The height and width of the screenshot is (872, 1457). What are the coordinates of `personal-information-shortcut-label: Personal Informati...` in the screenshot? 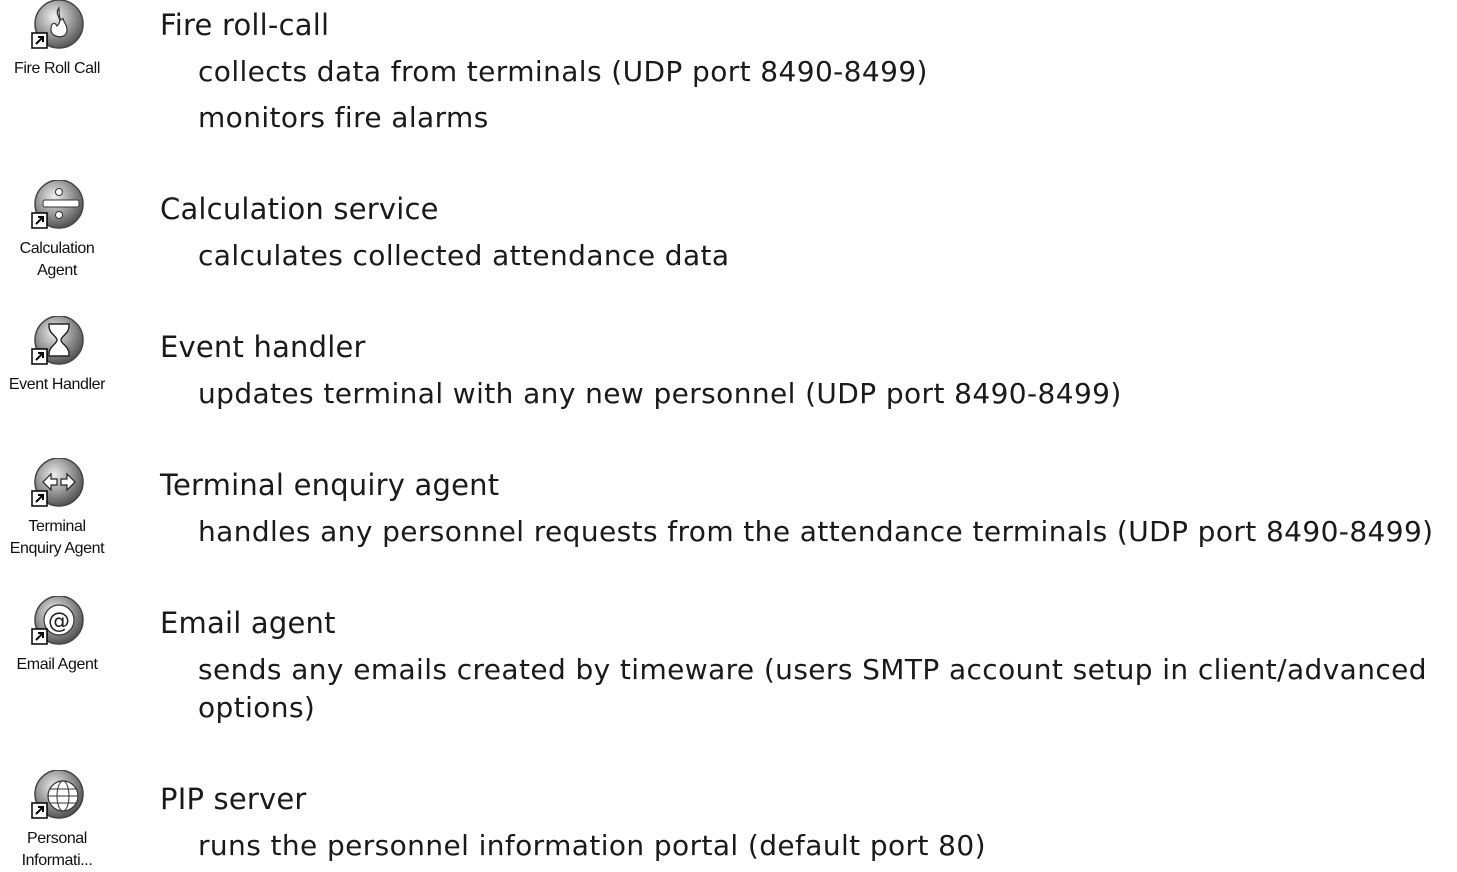 It's located at (57, 849).